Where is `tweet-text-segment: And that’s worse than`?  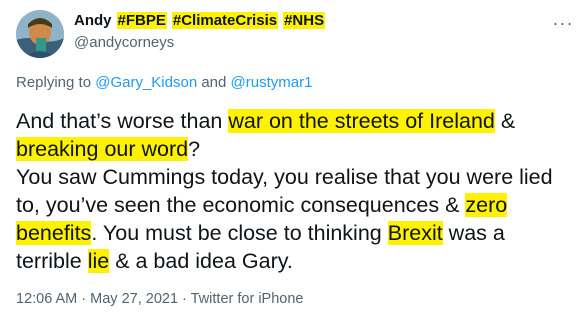
tweet-text-segment: And that’s worse than is located at coordinates (122, 121).